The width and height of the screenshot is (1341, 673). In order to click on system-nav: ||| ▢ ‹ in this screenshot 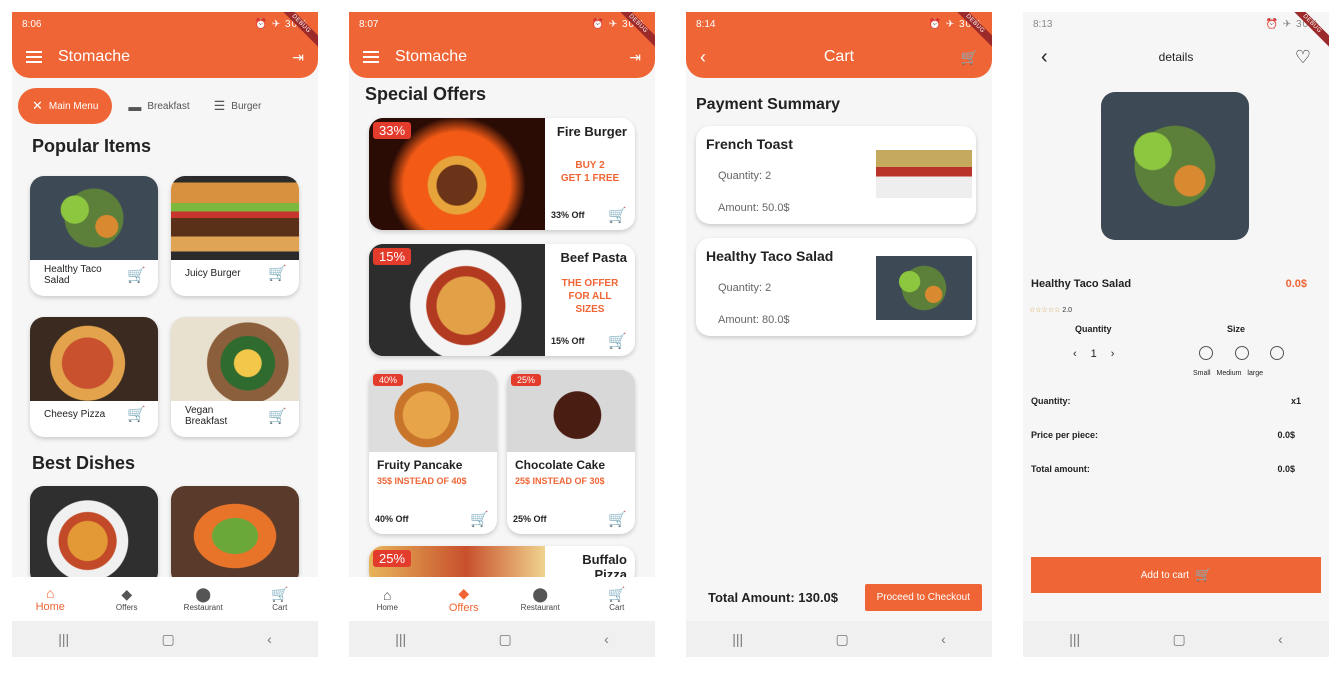, I will do `click(1176, 639)`.